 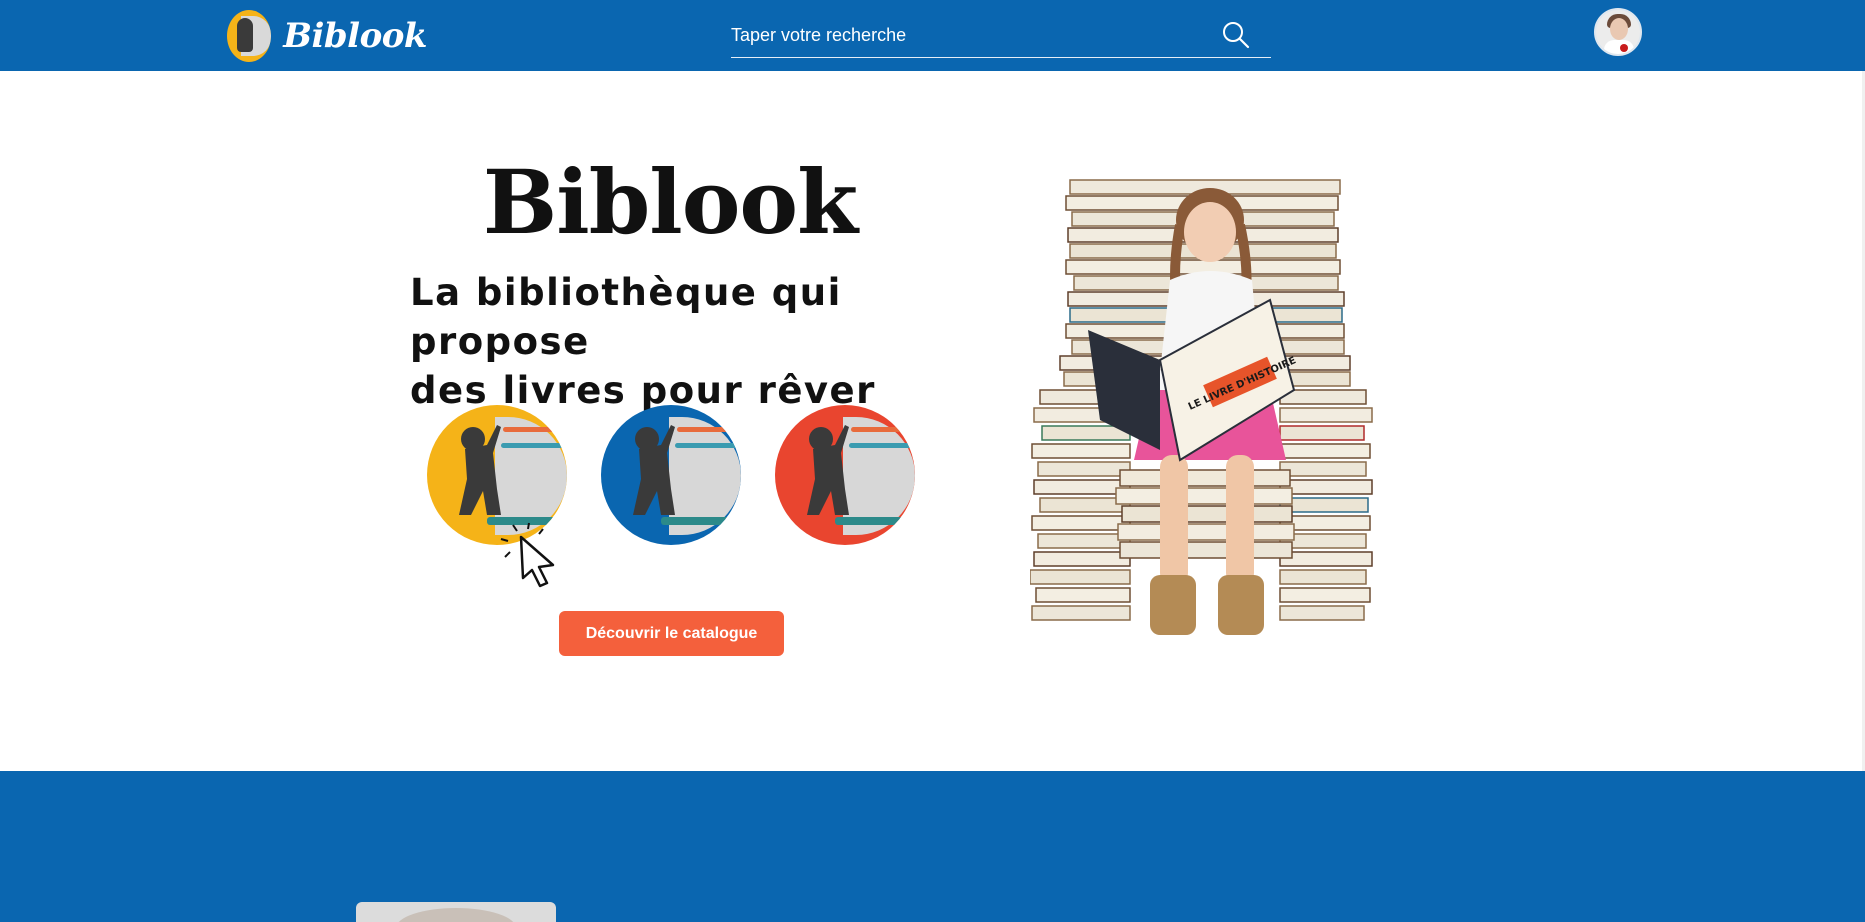 I want to click on search-bar, so click(x=1001, y=36).